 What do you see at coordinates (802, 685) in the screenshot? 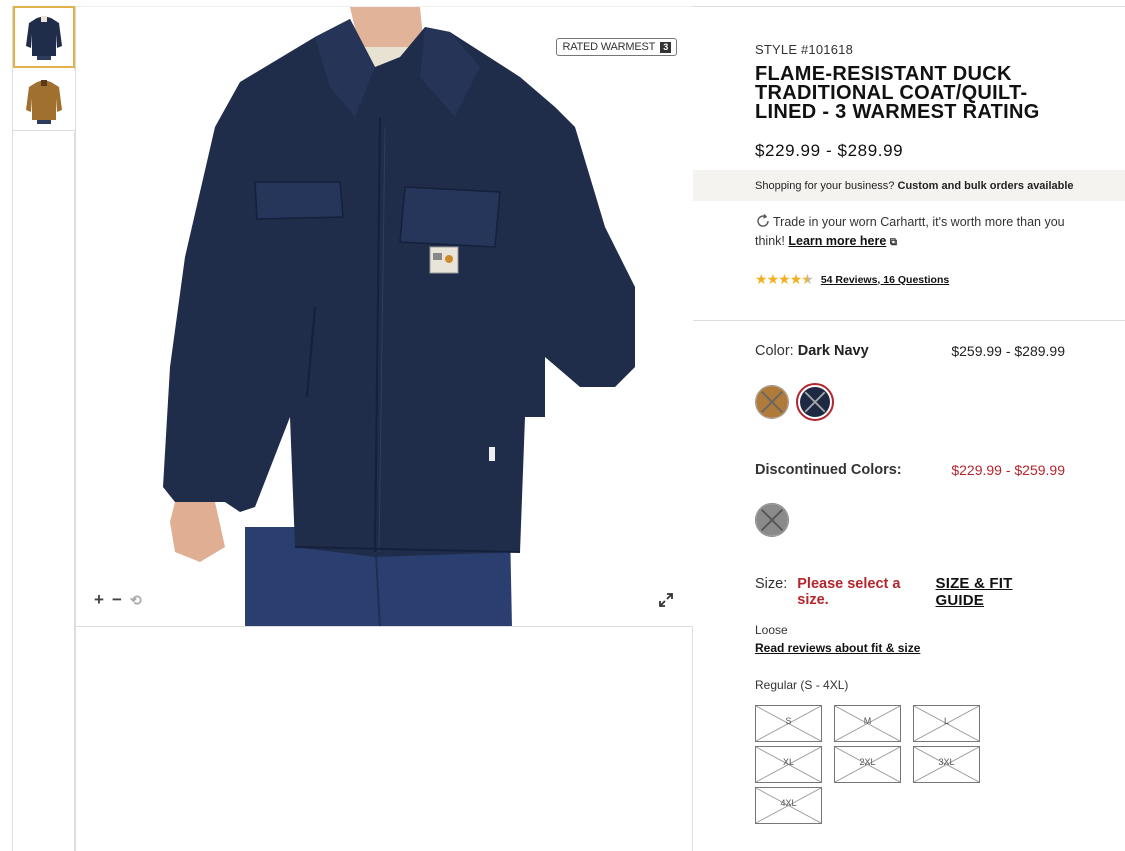
I see `size-group-label: Regular (S - 4XL)` at bounding box center [802, 685].